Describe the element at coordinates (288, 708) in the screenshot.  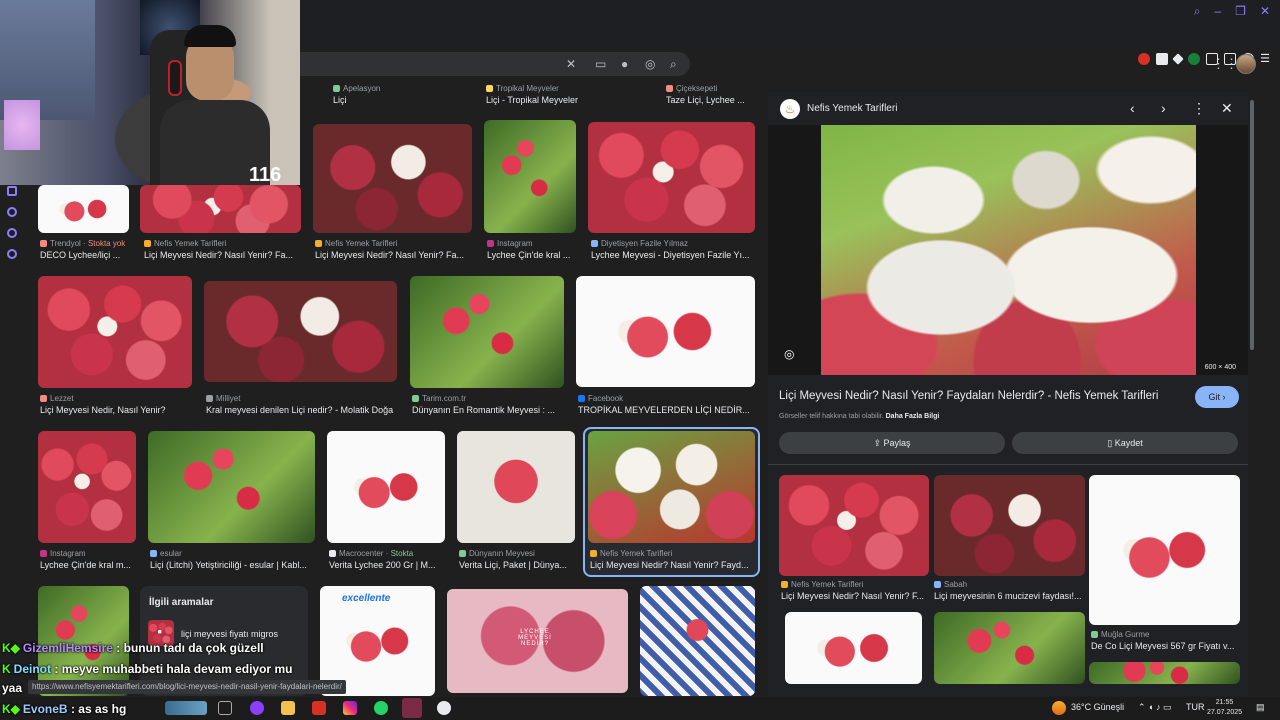
I see `folder-icon` at that location.